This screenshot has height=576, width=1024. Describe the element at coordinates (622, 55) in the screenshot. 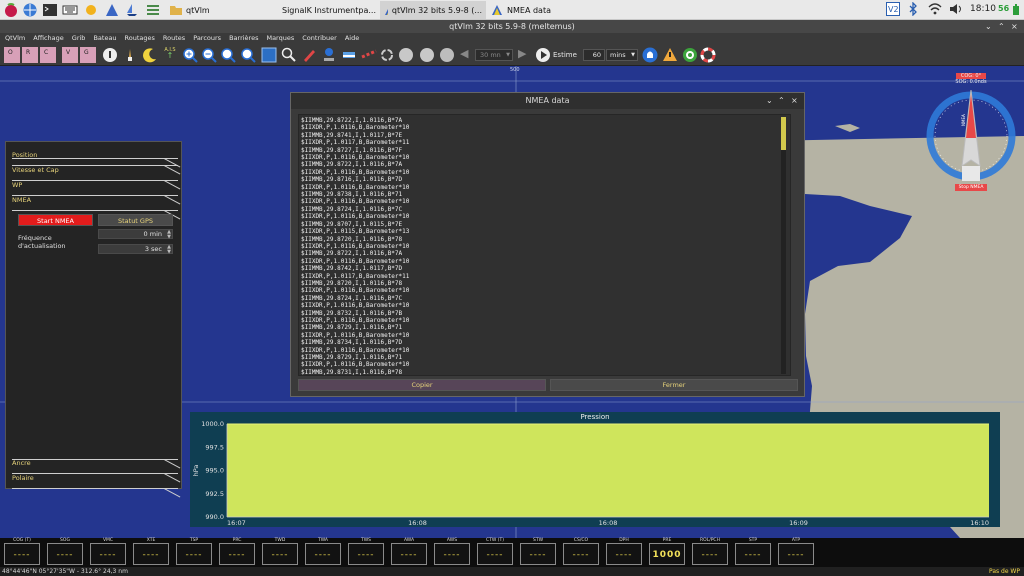

I see `estime-unit-select: mins ▼` at that location.